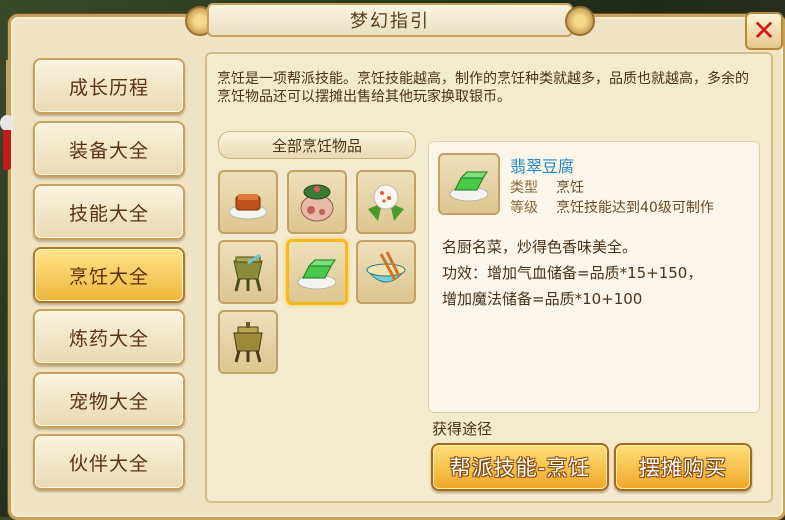 This screenshot has width=785, height=520. I want to click on sidebar-item-pets: 宠物大全, so click(109, 400).